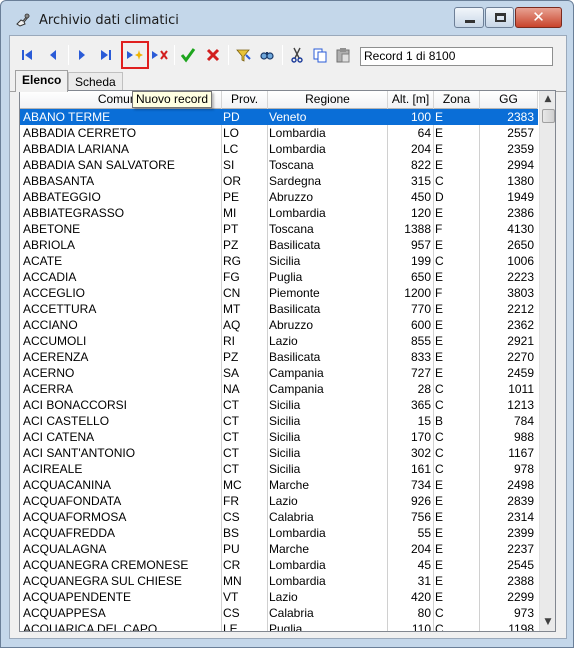 The image size is (574, 648). I want to click on scroll-thumb, so click(548, 116).